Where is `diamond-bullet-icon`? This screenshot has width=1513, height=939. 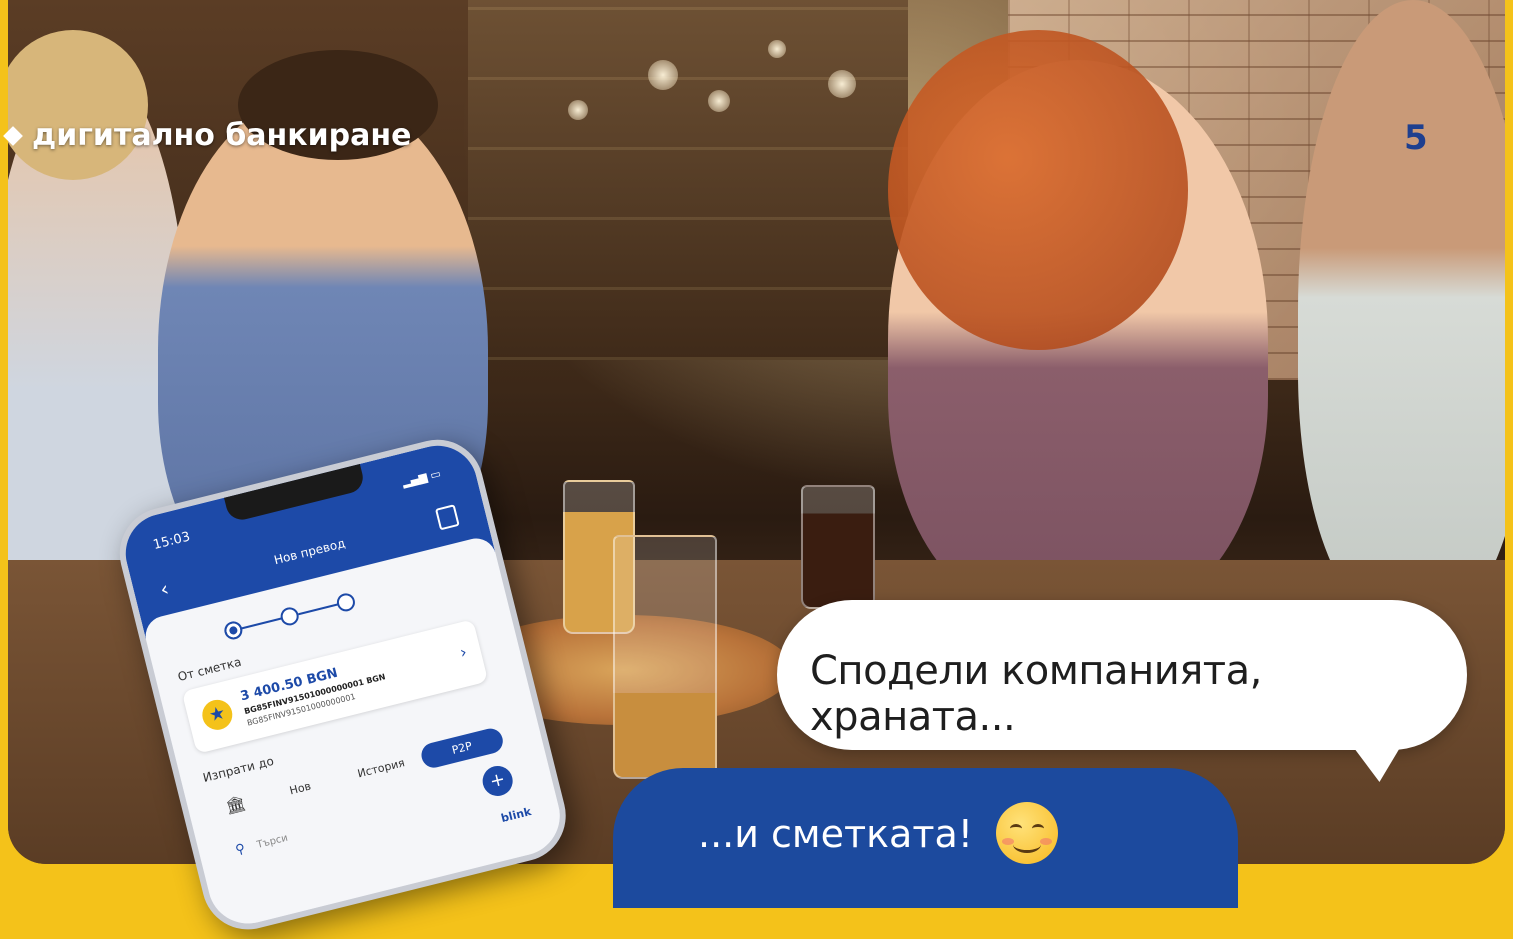
diamond-bullet-icon is located at coordinates (13, 135).